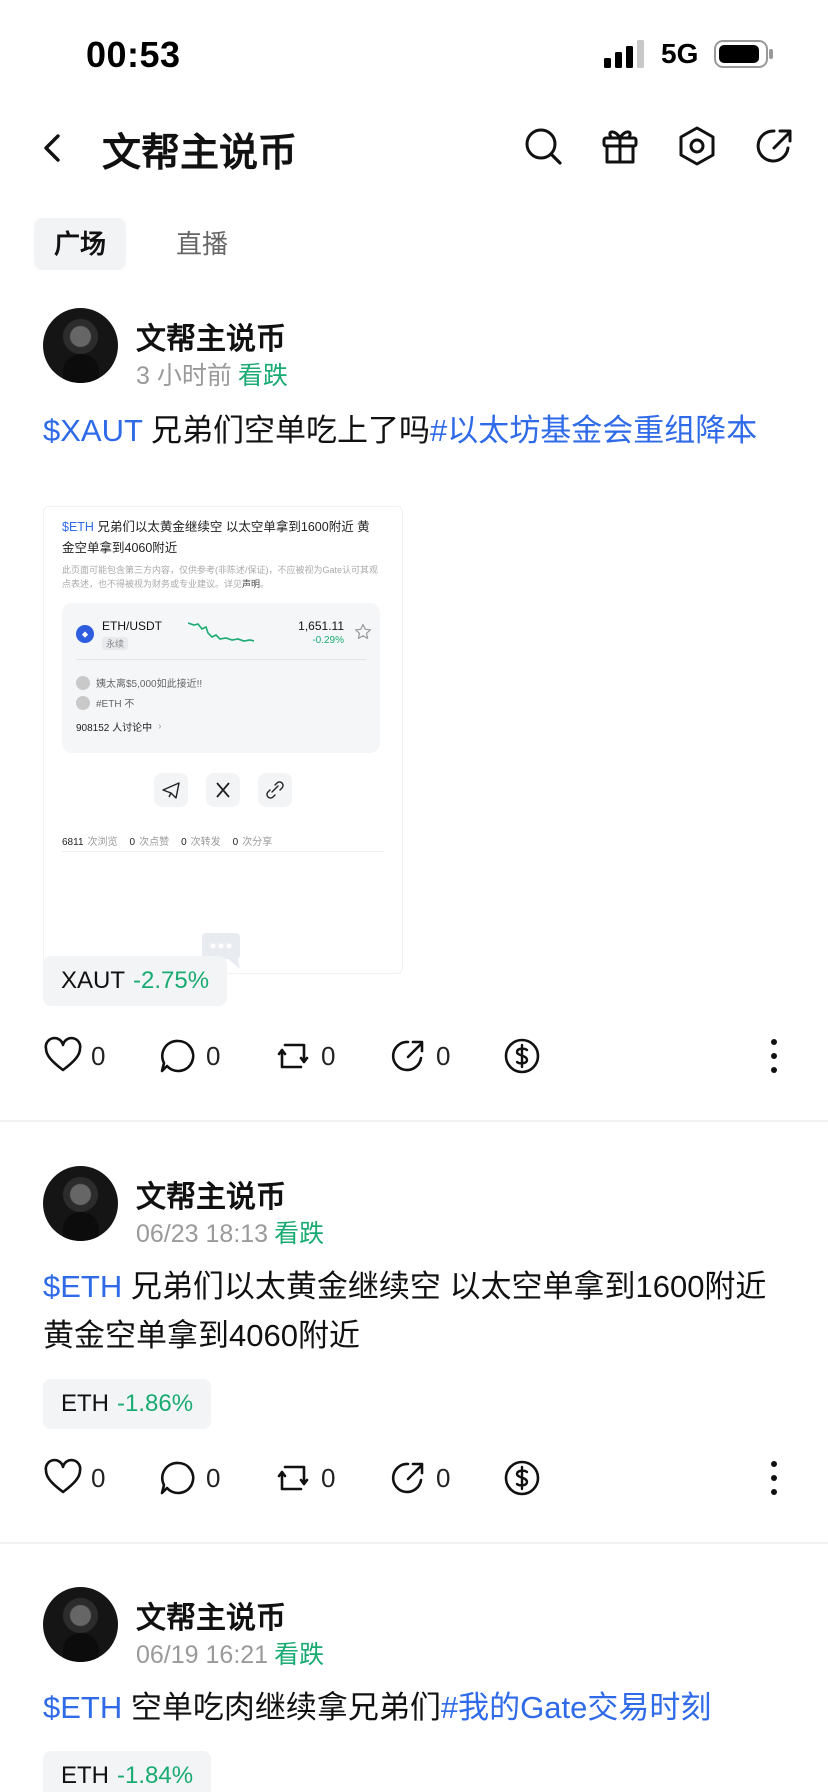  Describe the element at coordinates (114, 728) in the screenshot. I see `embed-discussing-text: 908152 人讨论中` at that location.